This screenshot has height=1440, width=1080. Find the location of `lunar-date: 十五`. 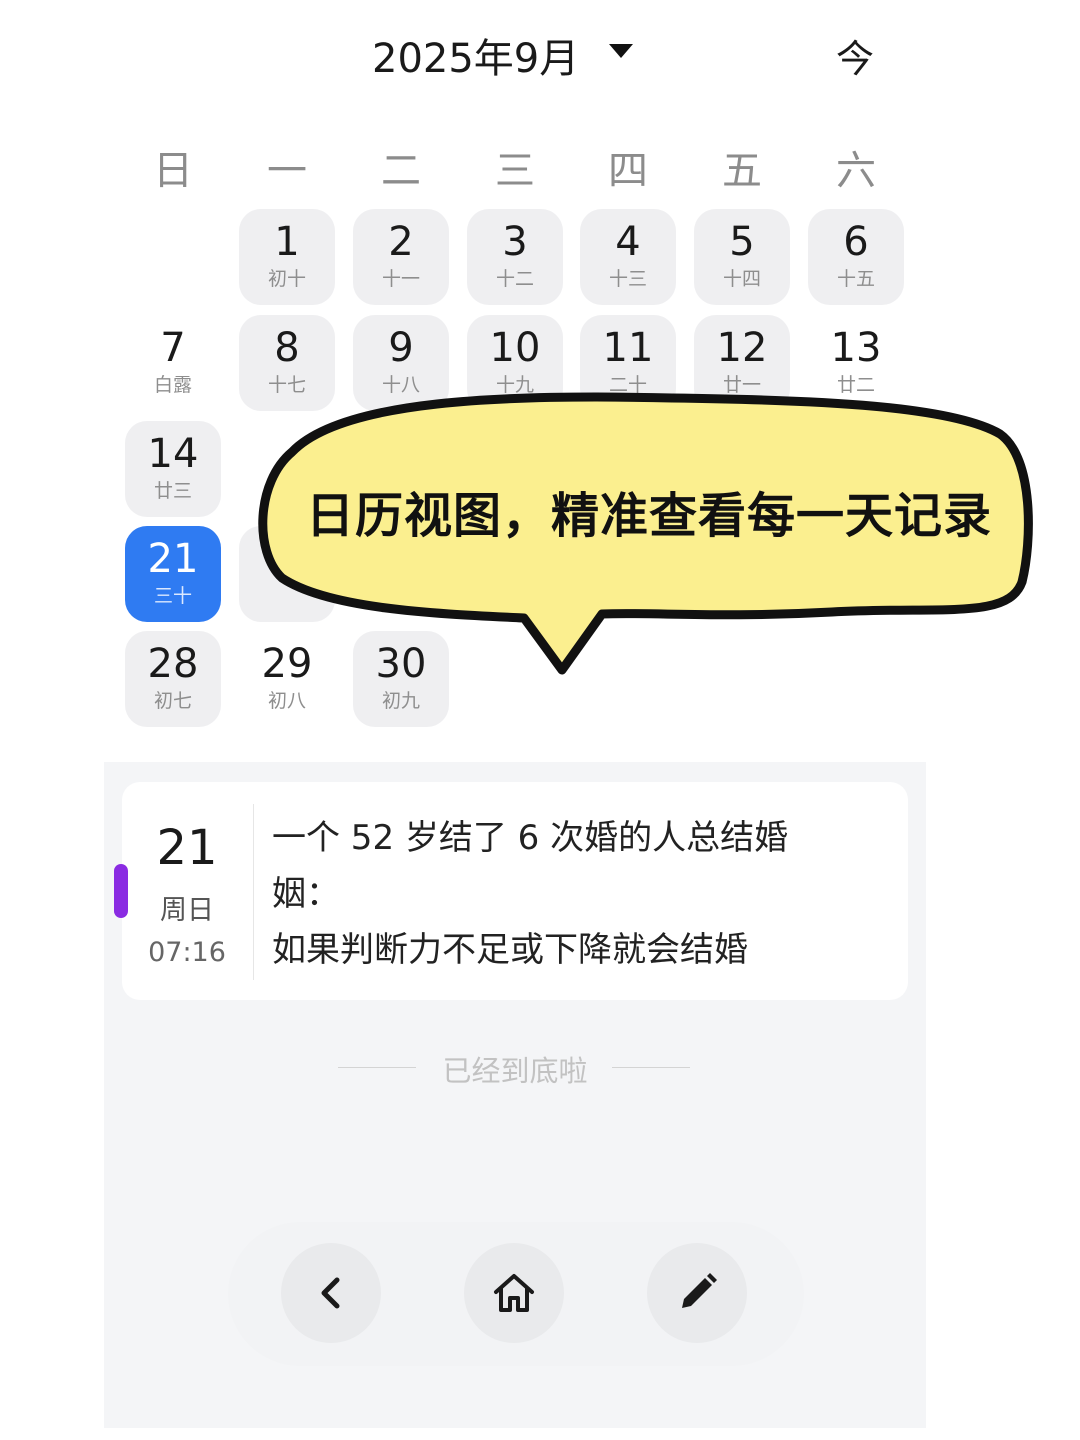

lunar-date: 十五 is located at coordinates (855, 279).